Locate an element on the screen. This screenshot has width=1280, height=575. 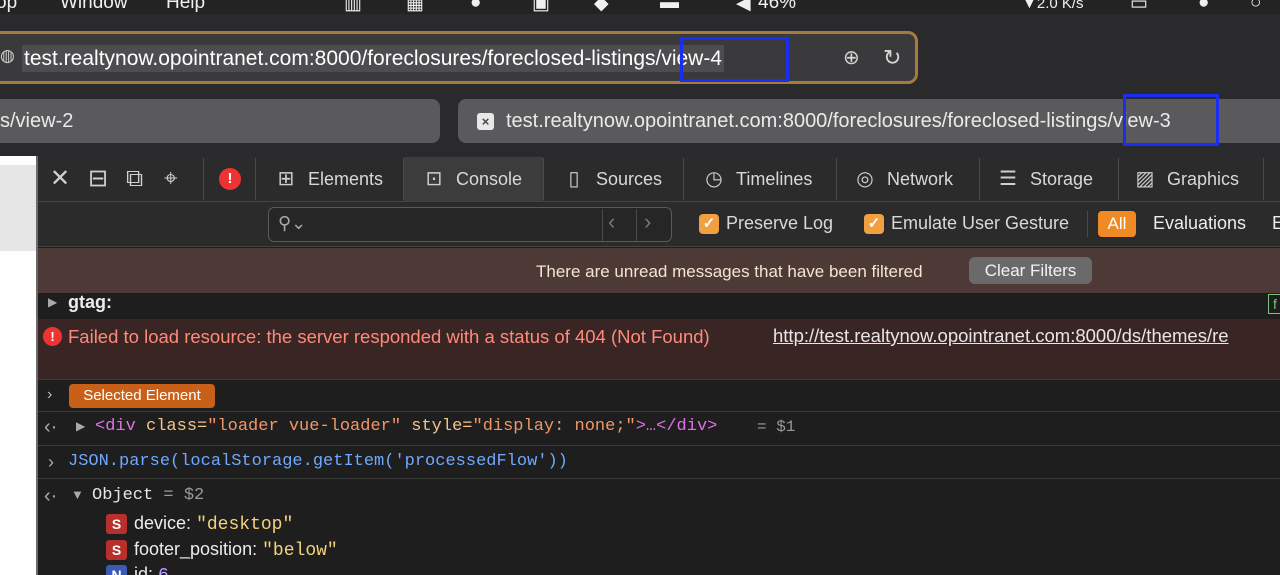
search-icon: ⚲⌄ is located at coordinates (292, 223).